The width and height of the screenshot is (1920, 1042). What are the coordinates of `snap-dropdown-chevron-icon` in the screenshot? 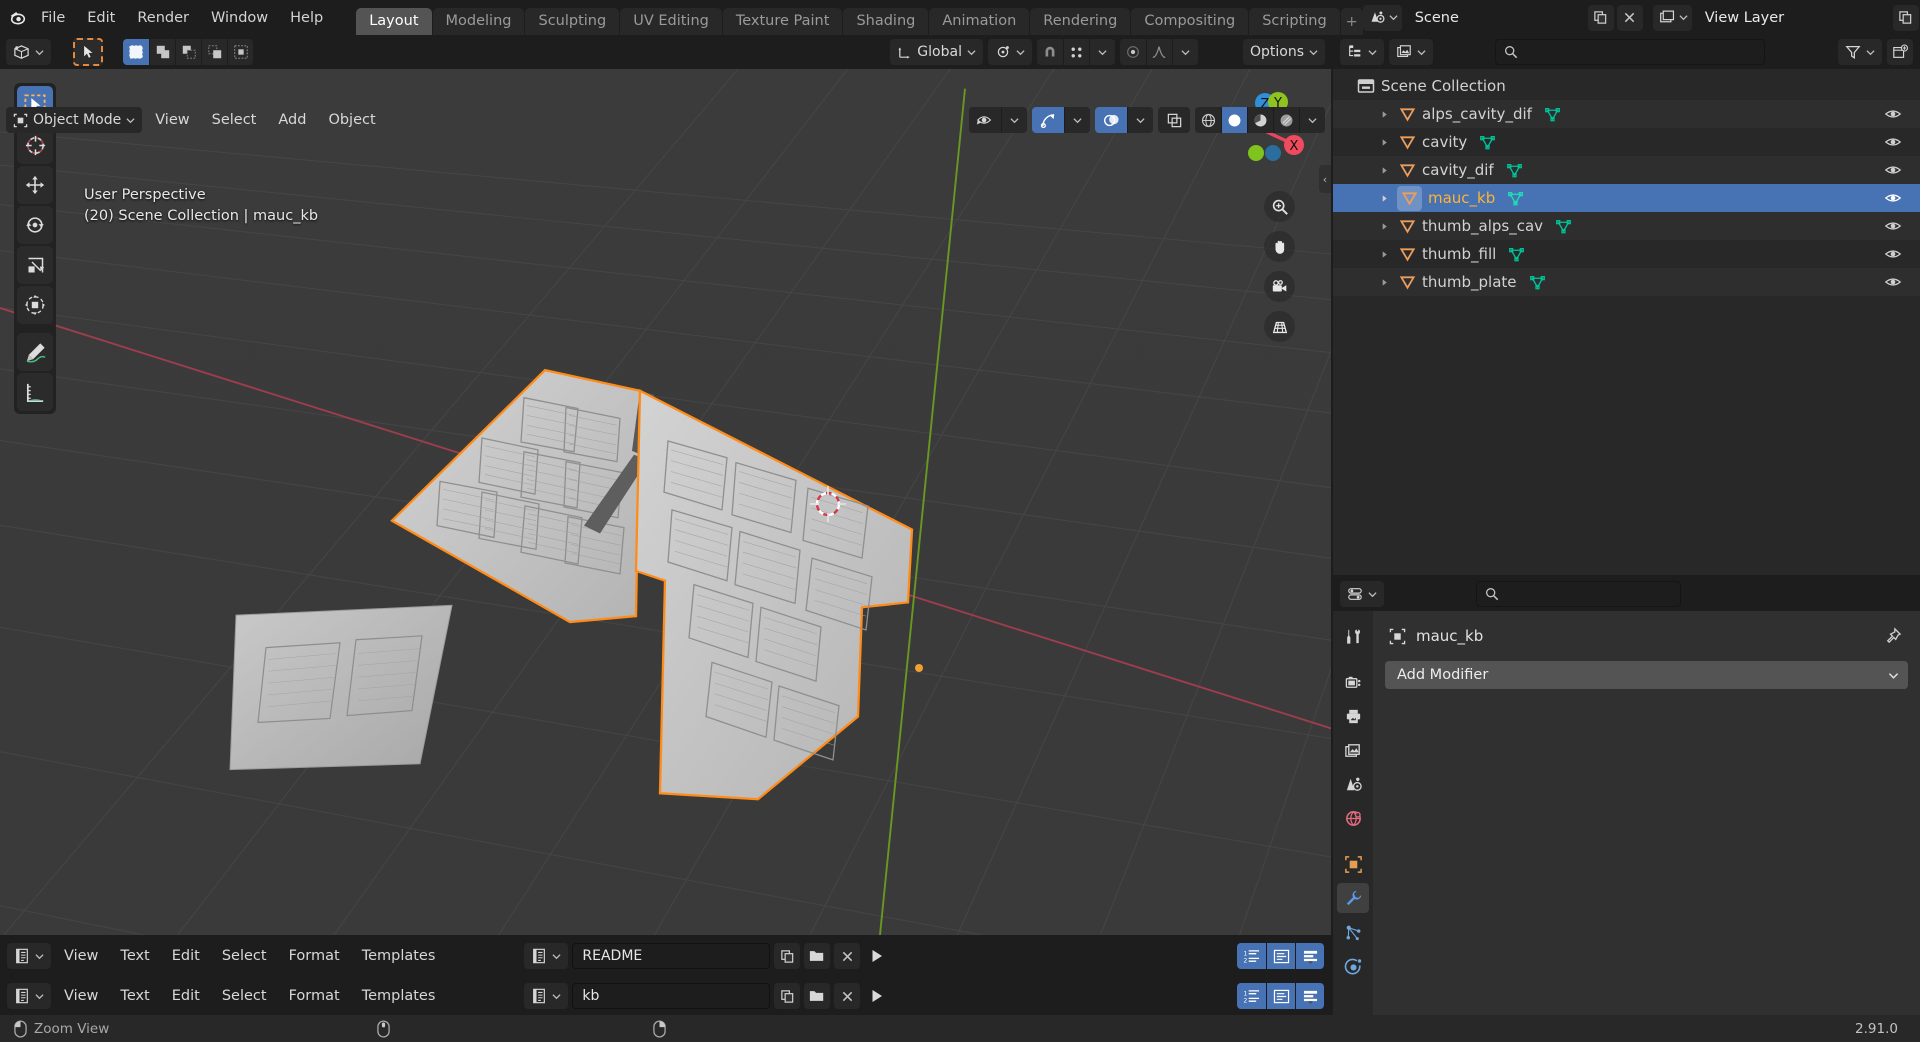 It's located at (1101, 52).